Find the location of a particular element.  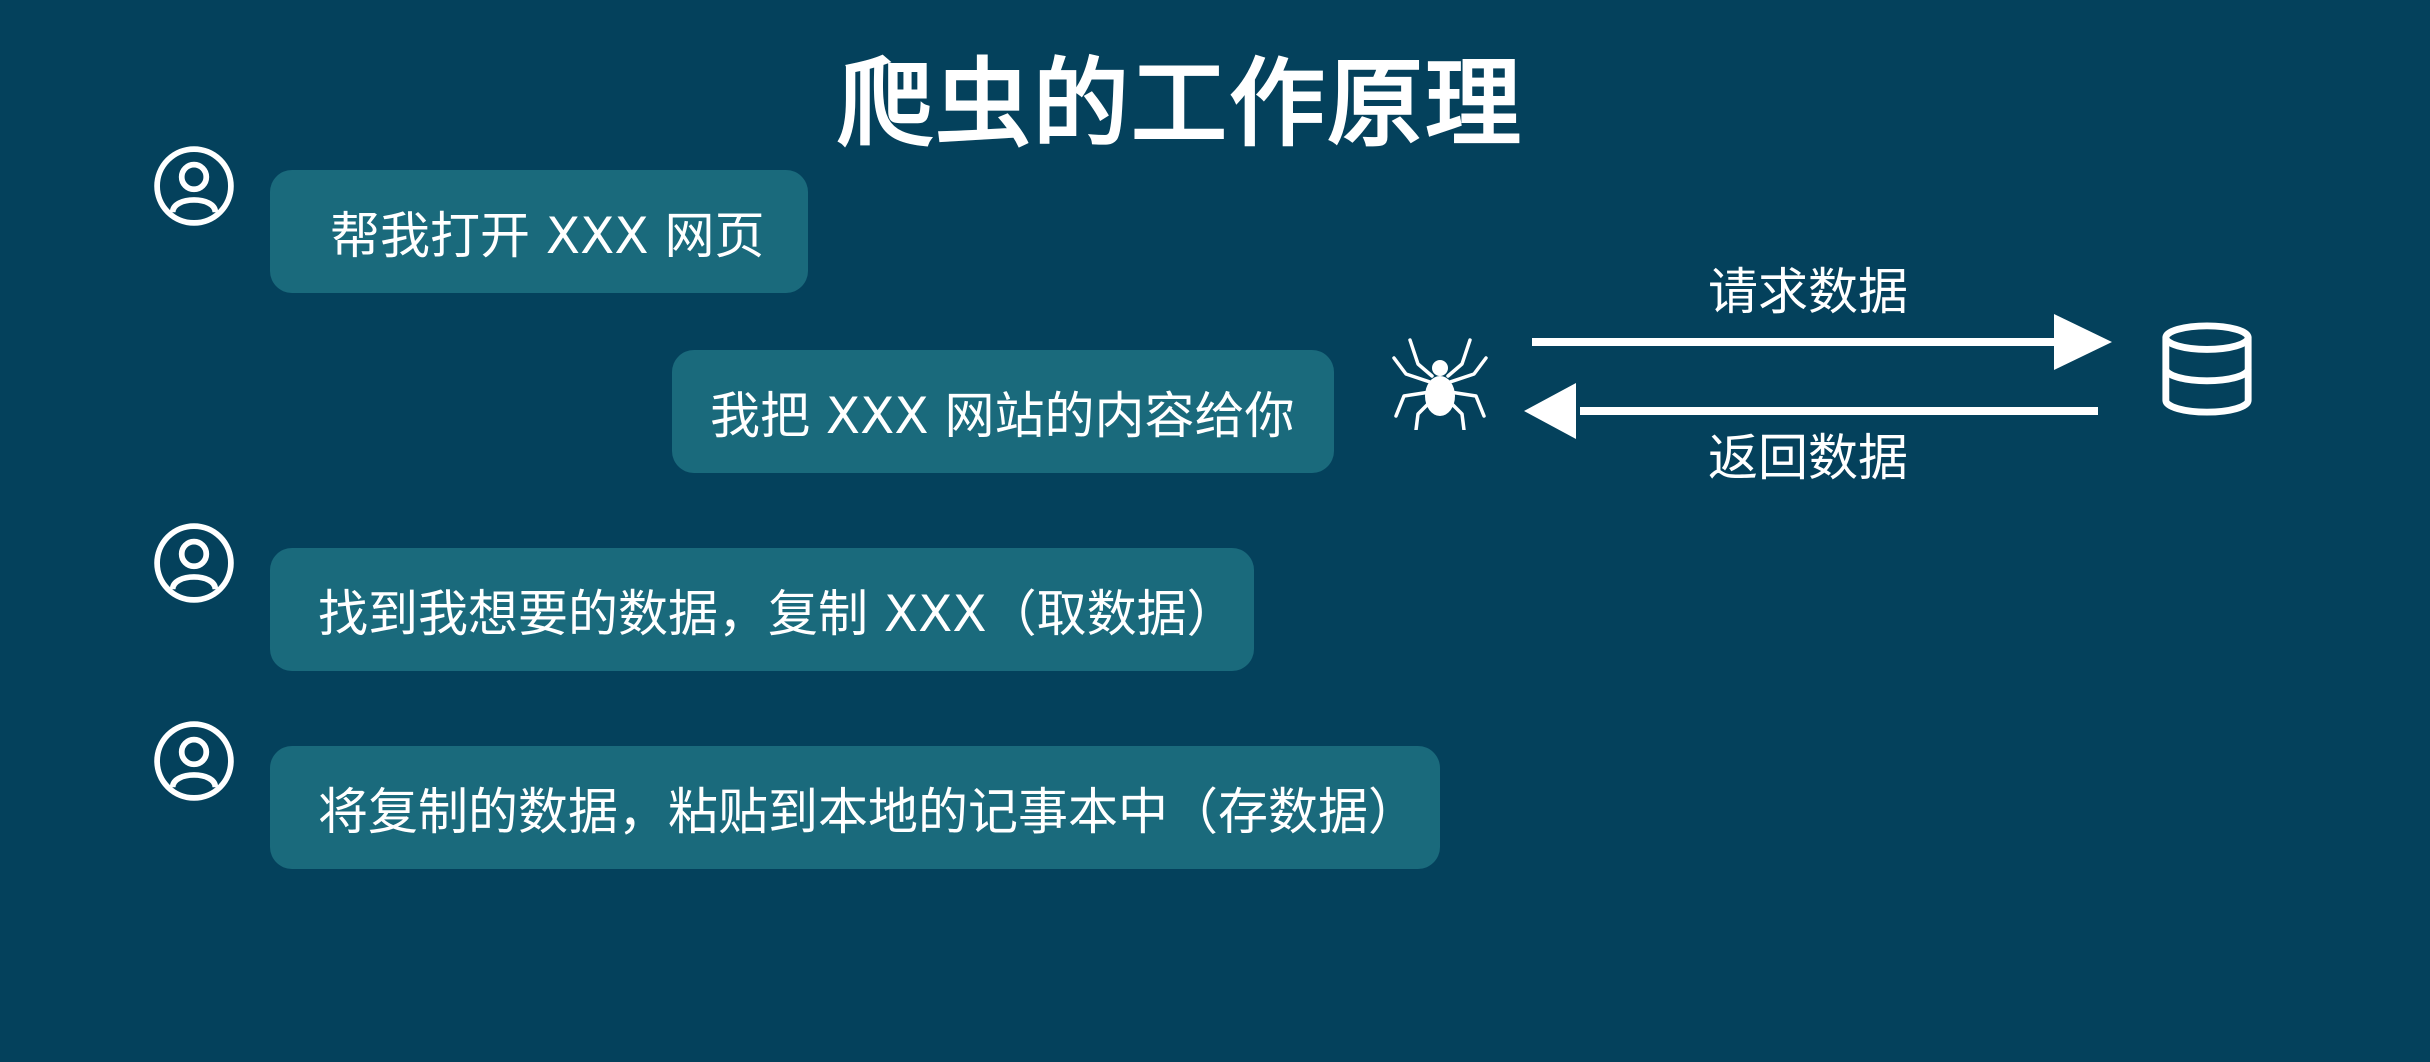

message-bubble-fetch-data: 找到我想要的数据，复制 XXX（取数据） is located at coordinates (762, 609).